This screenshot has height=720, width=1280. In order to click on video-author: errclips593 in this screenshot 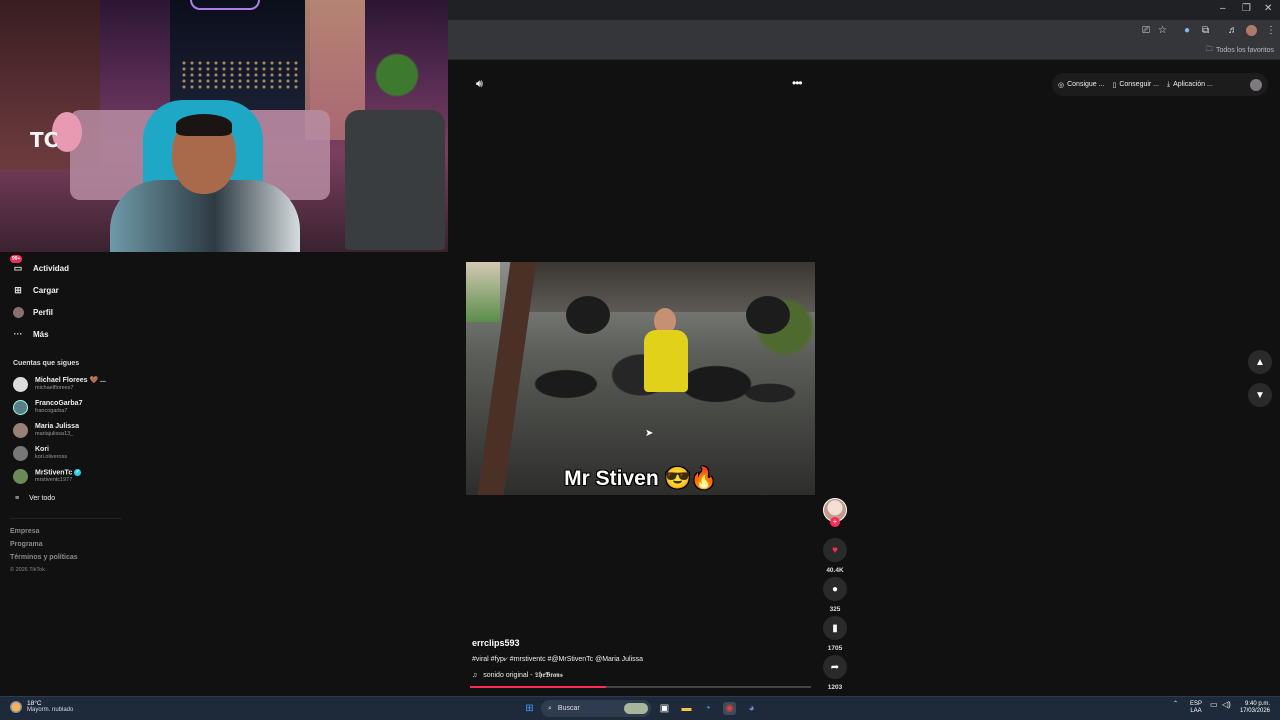, I will do `click(496, 643)`.